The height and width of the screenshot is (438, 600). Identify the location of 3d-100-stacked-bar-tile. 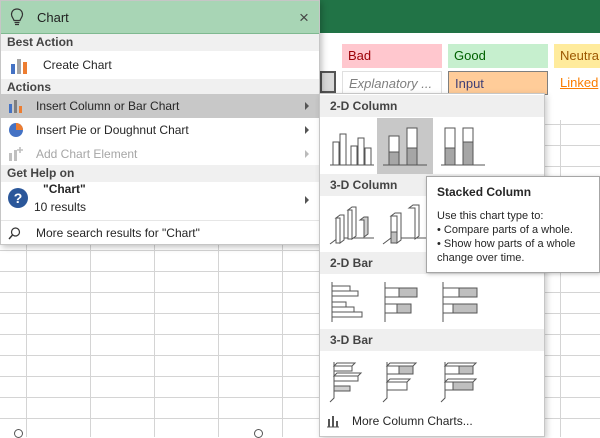
(463, 380).